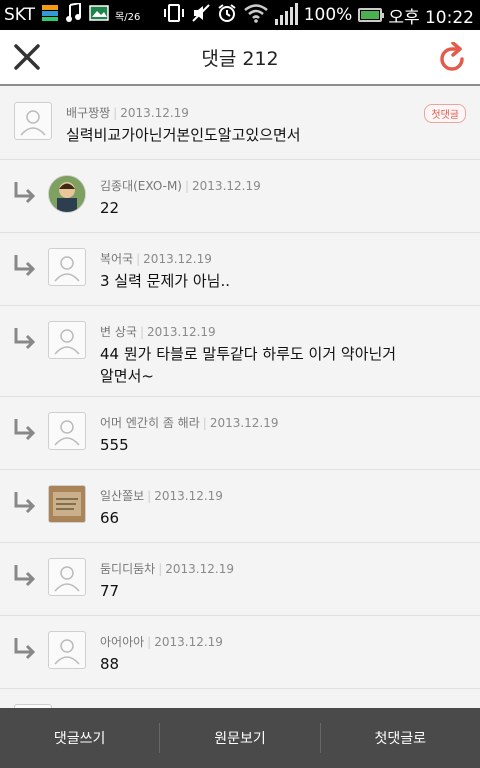 The width and height of the screenshot is (480, 768). What do you see at coordinates (128, 569) in the screenshot?
I see `comment-author: 둠디디둠차` at bounding box center [128, 569].